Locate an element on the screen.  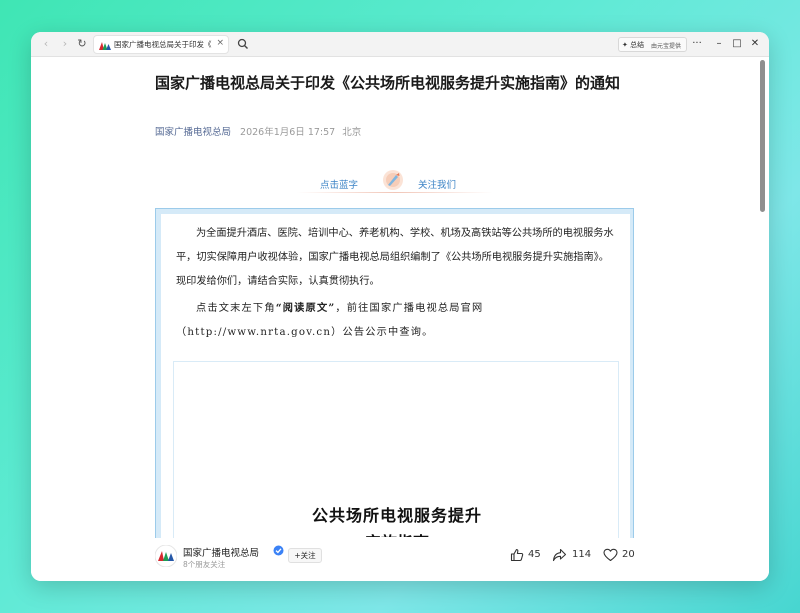
summary-button: ✦ 总结 由元宝提供 is located at coordinates (652, 44).